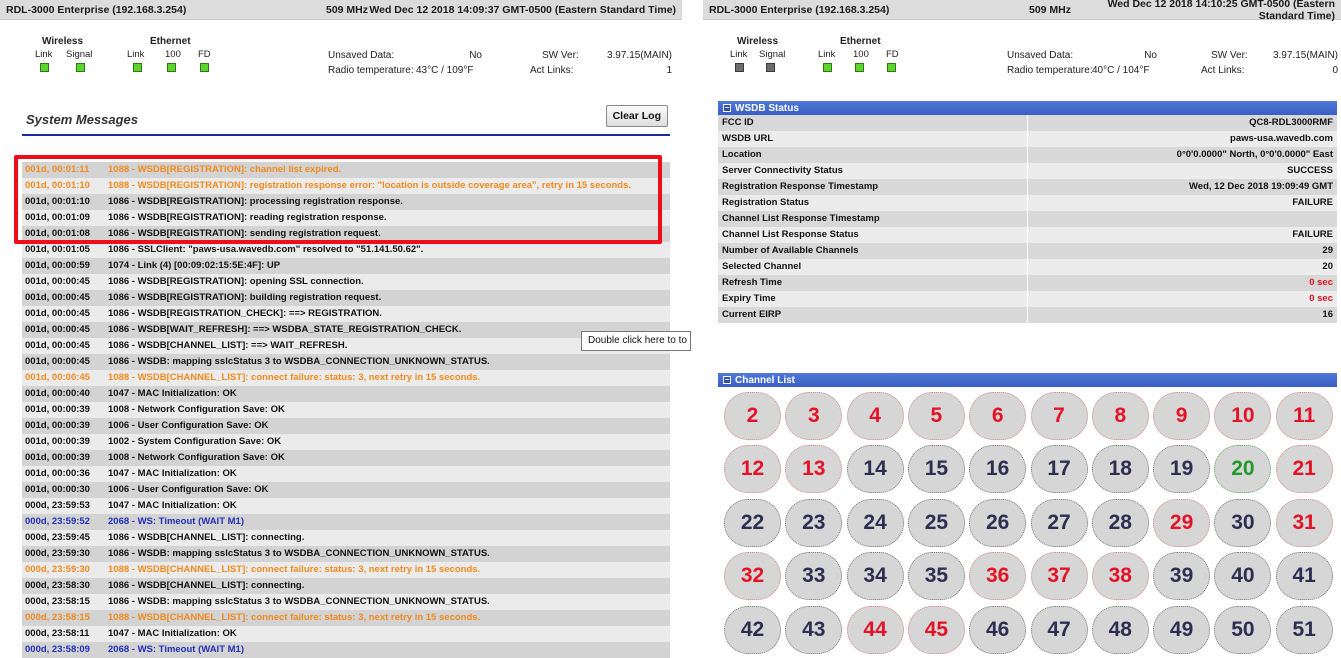 This screenshot has height=658, width=1341. Describe the element at coordinates (936, 416) in the screenshot. I see `channel-button: 5` at that location.